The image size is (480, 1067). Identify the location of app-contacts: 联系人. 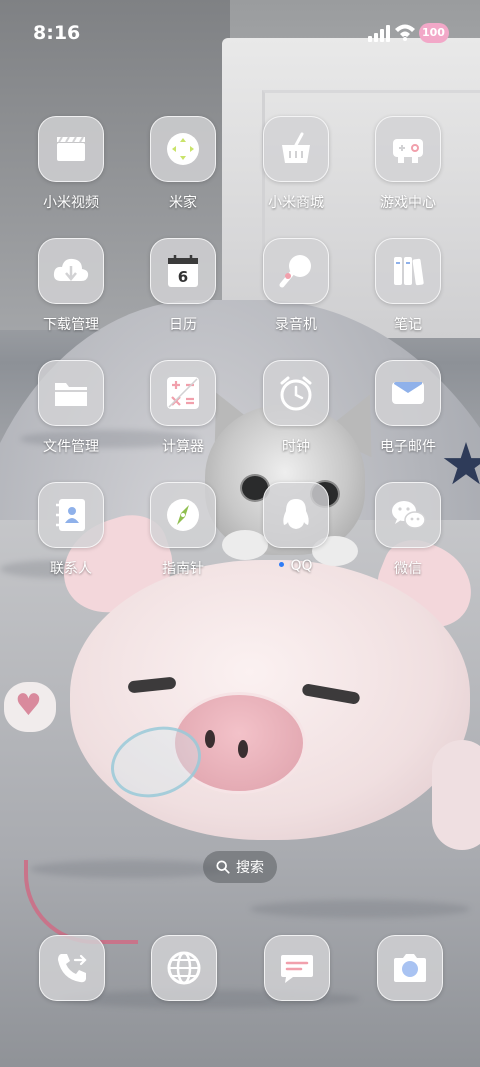
(71, 530).